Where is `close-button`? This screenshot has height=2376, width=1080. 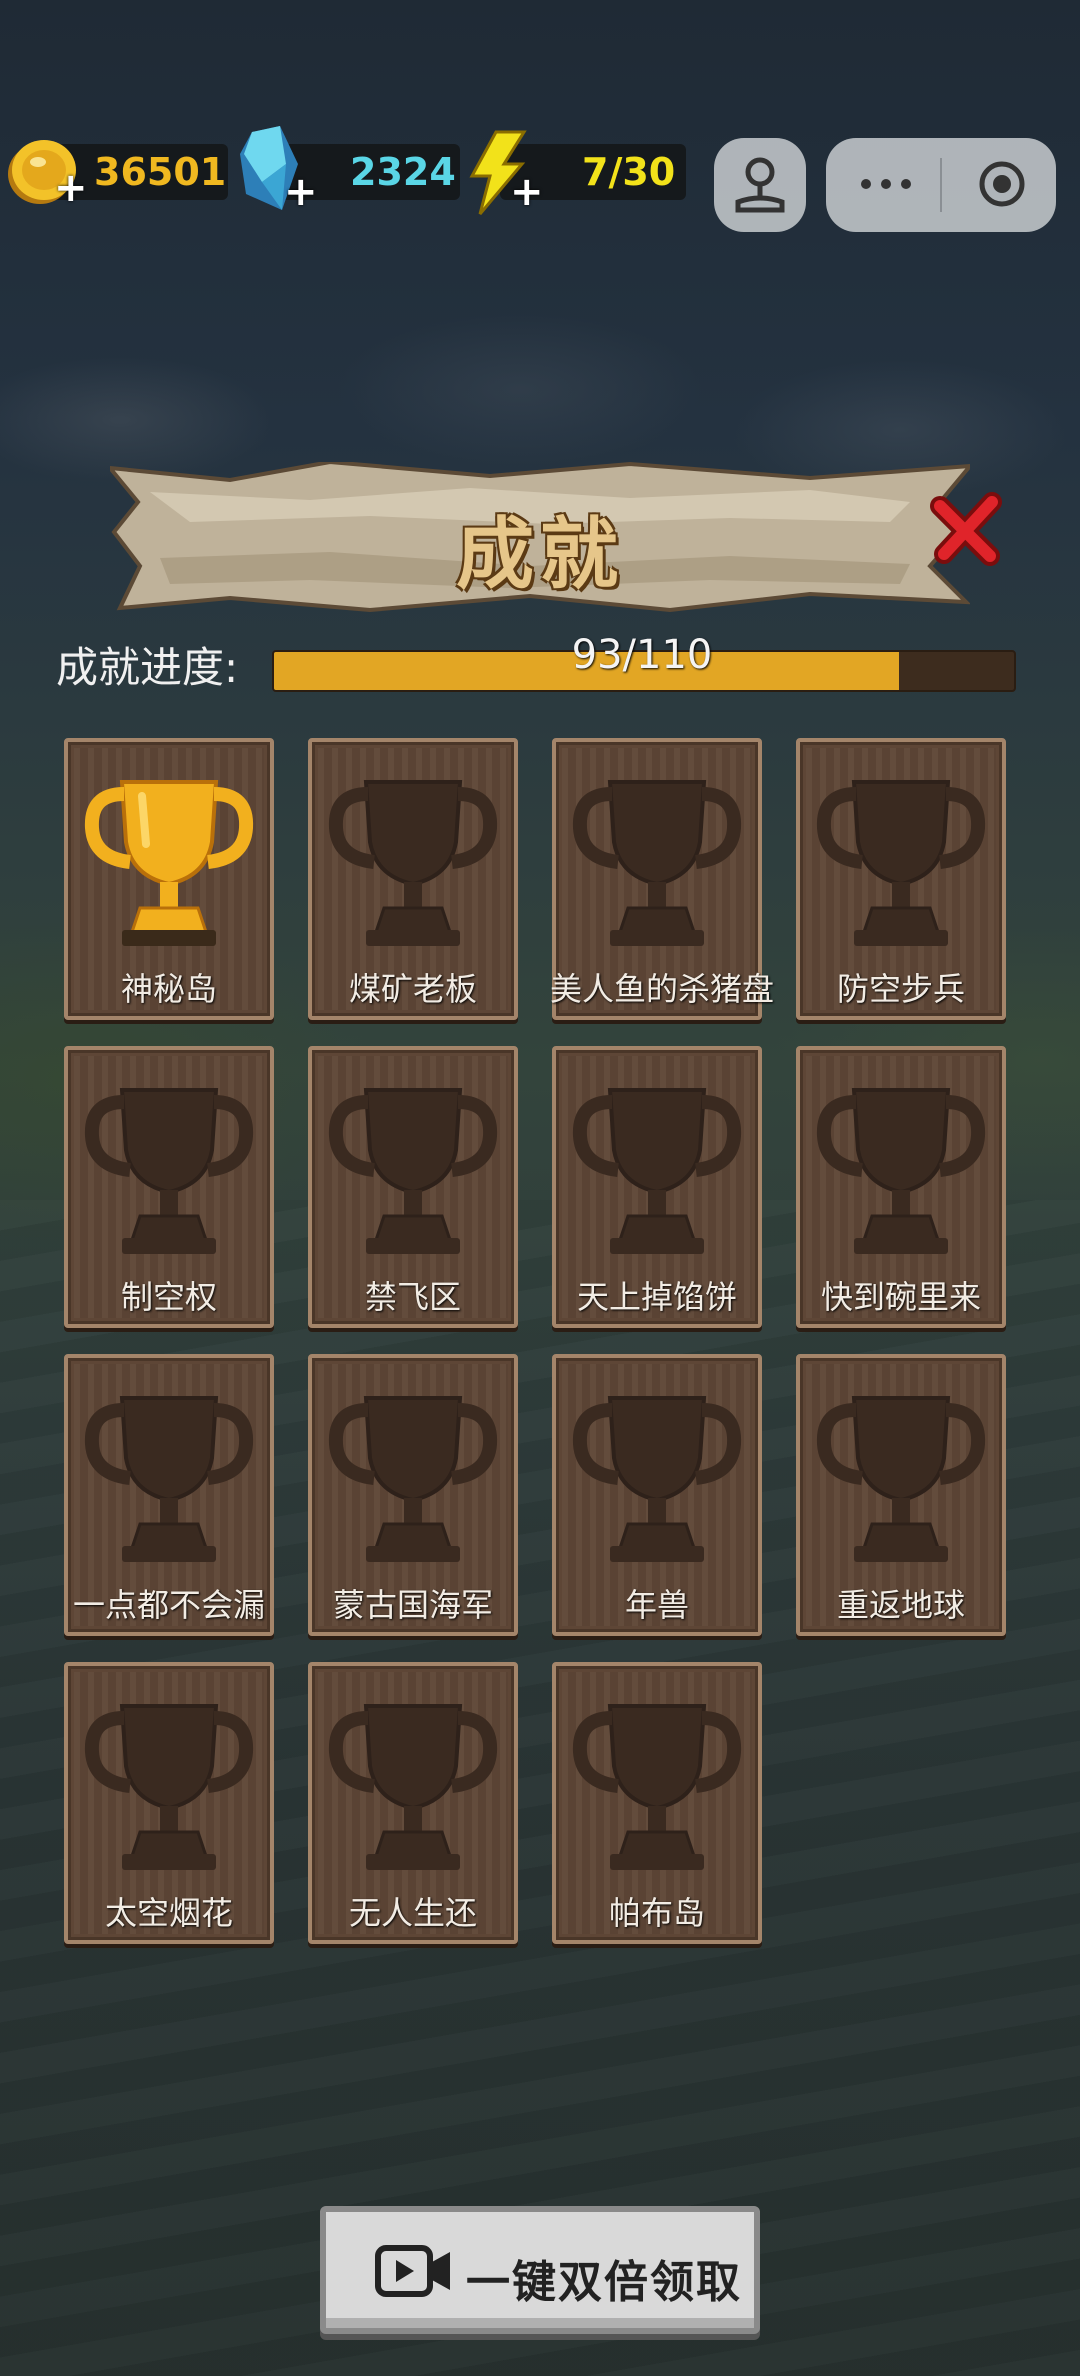
close-button is located at coordinates (967, 529).